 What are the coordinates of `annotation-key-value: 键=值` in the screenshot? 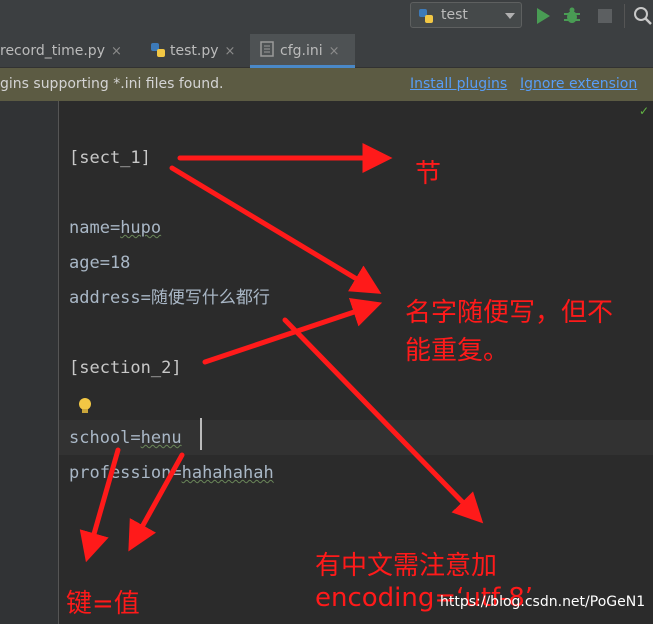 It's located at (103, 604).